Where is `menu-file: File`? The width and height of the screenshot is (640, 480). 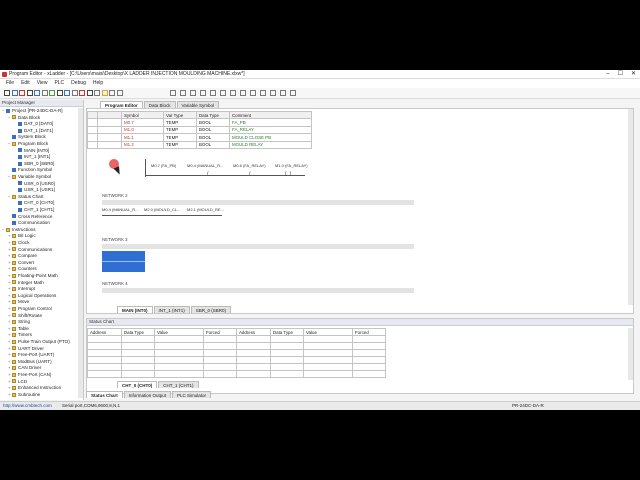
menu-file: File is located at coordinates (10, 83).